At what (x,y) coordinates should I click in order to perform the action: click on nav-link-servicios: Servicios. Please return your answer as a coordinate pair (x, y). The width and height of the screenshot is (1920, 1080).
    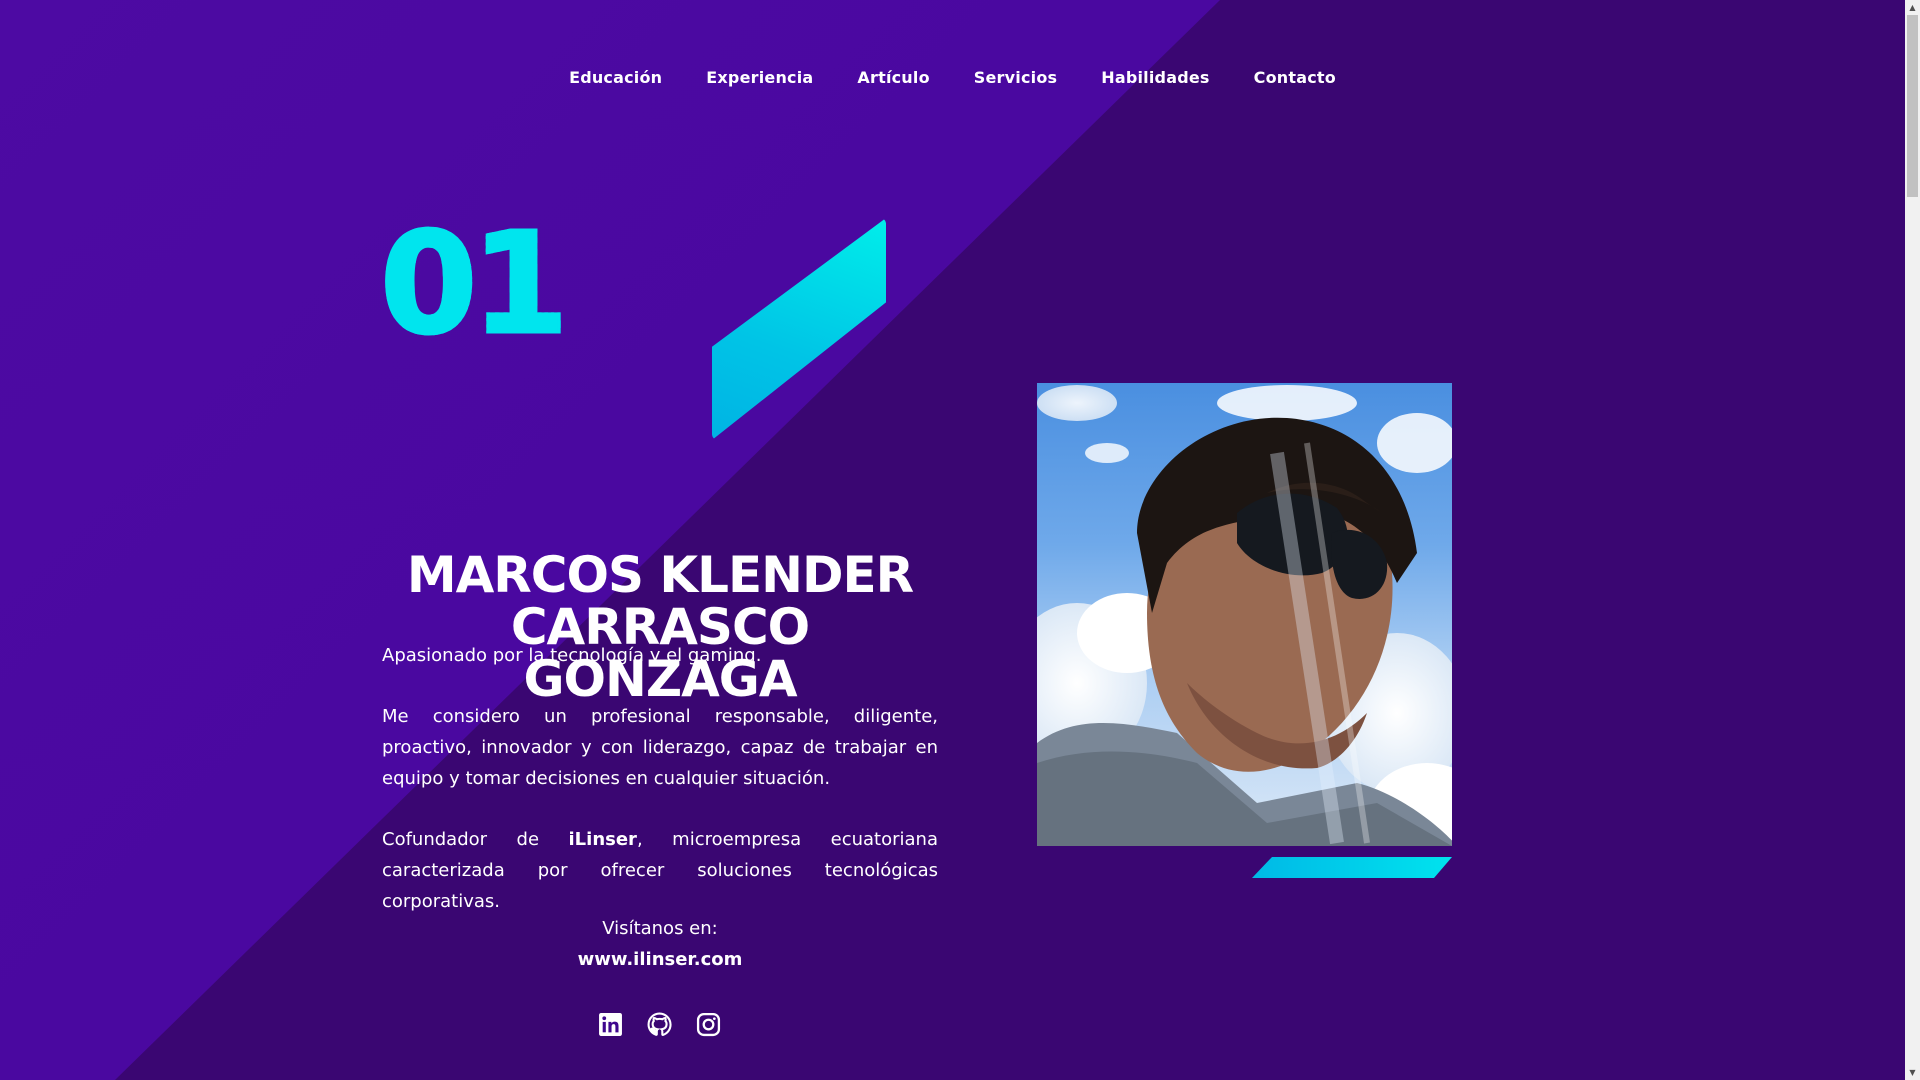
    Looking at the image, I should click on (1015, 77).